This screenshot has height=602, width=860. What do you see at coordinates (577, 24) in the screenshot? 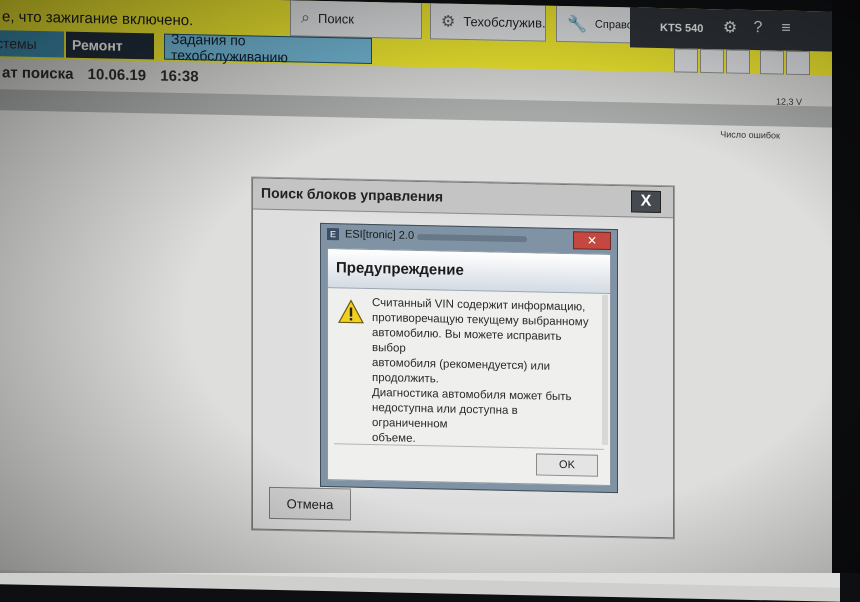
I see `wrench-icon: 🔧` at bounding box center [577, 24].